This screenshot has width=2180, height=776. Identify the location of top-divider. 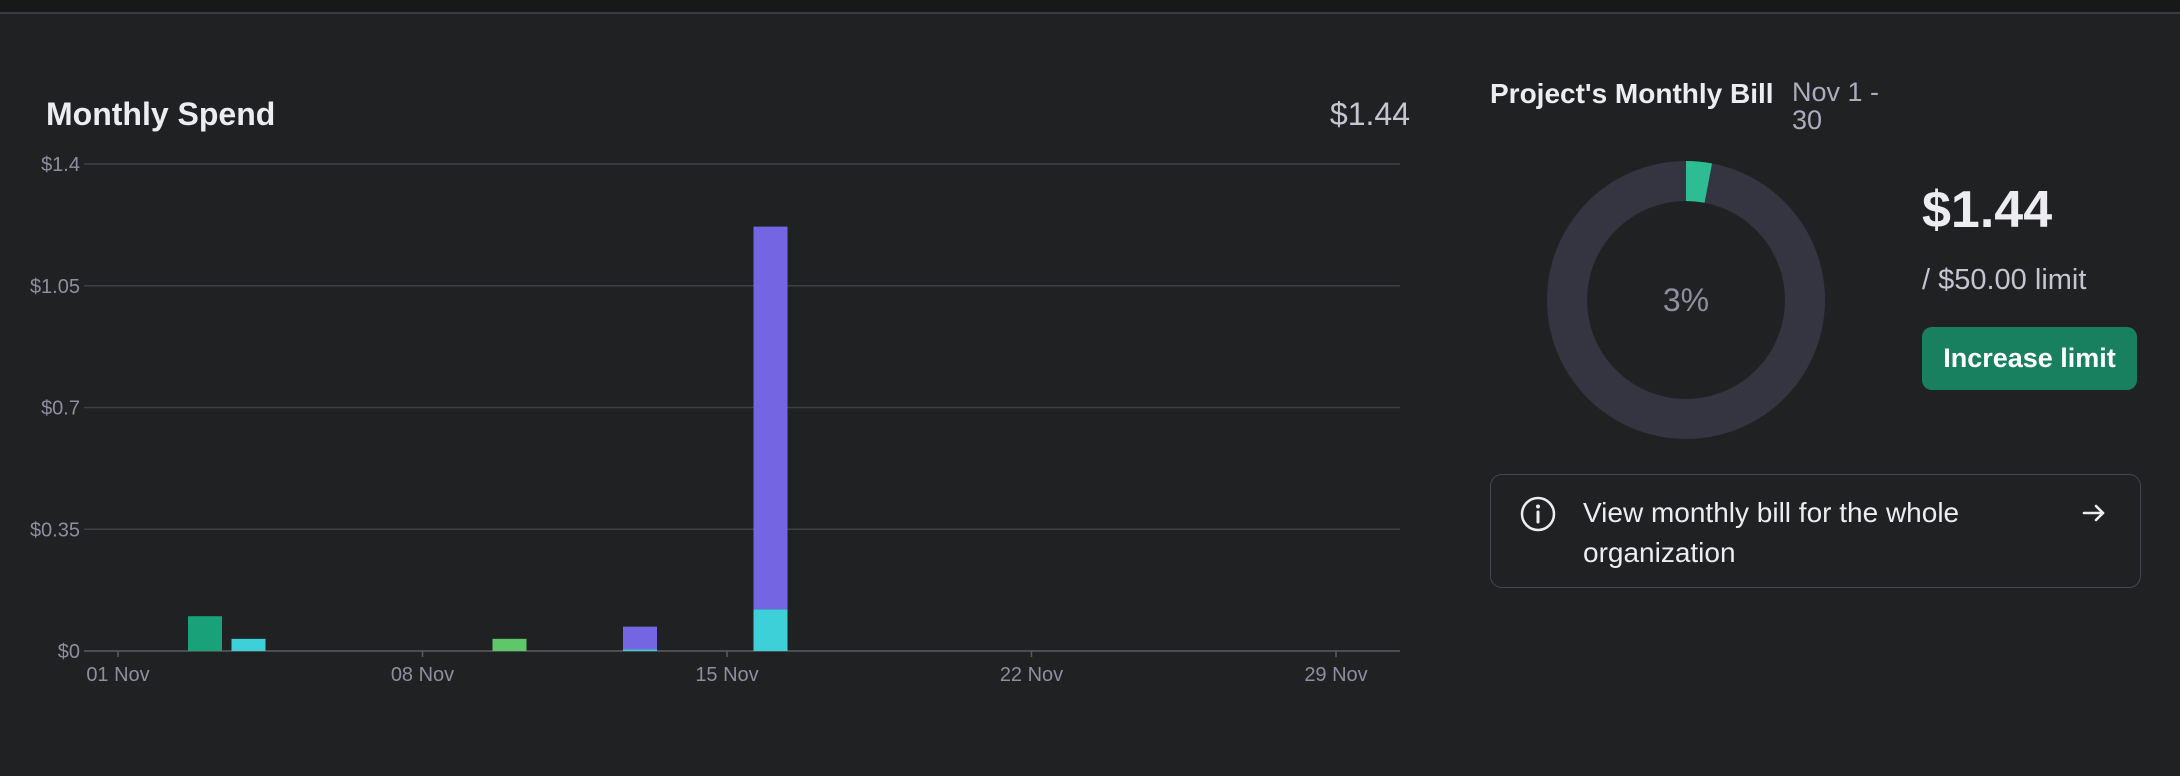
(1090, 7).